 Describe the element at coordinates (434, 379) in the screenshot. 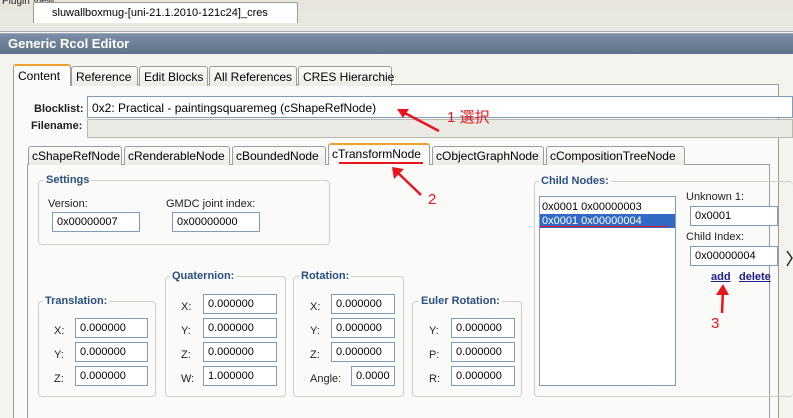

I see `euler-r-label: R:` at that location.